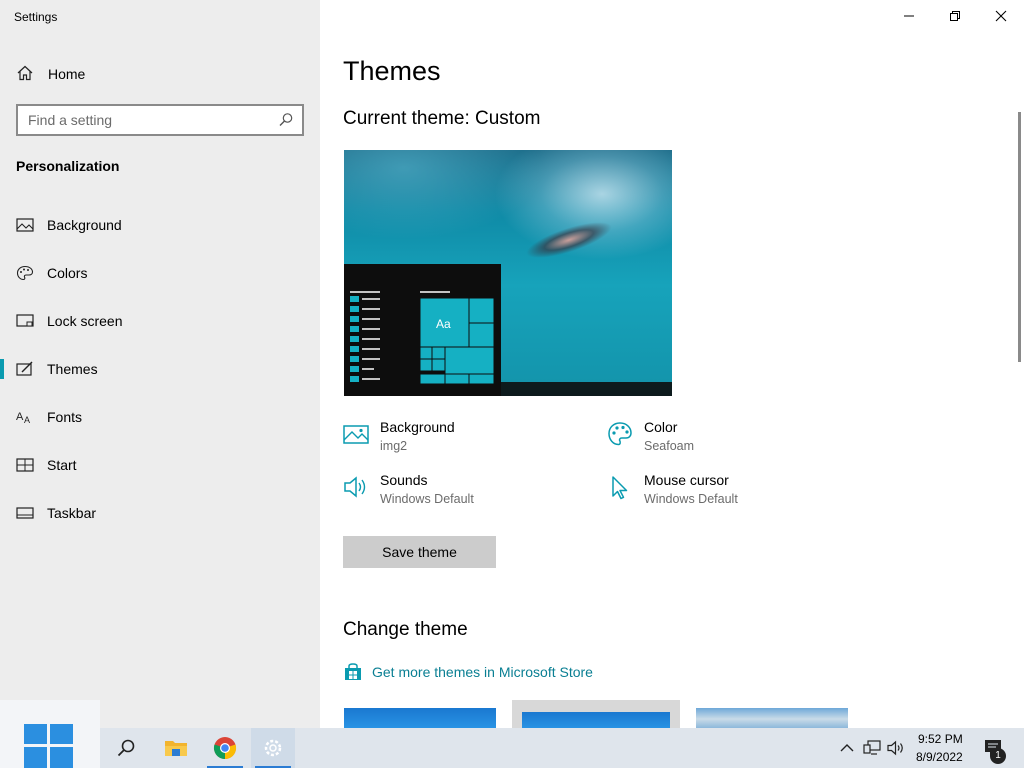  I want to click on option-title: Mouse cursor, so click(686, 480).